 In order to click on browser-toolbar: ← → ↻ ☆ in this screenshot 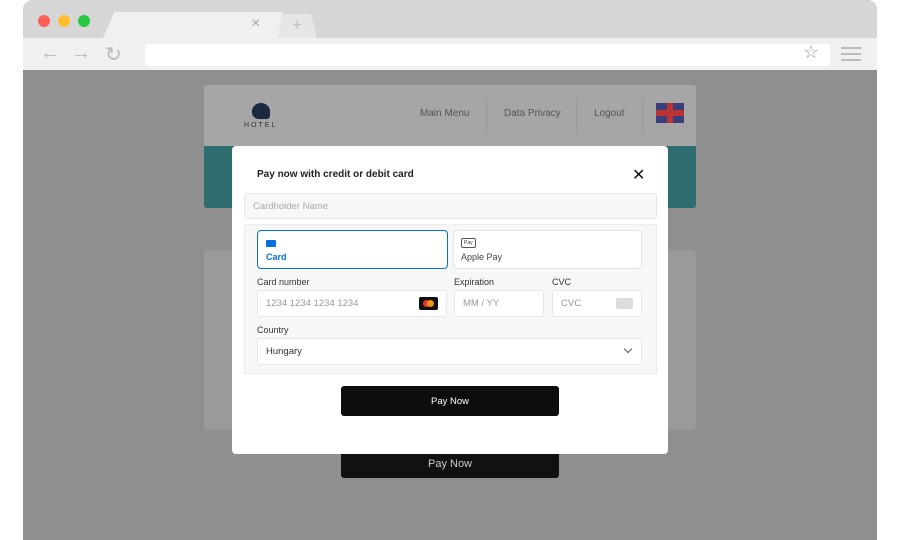, I will do `click(450, 54)`.